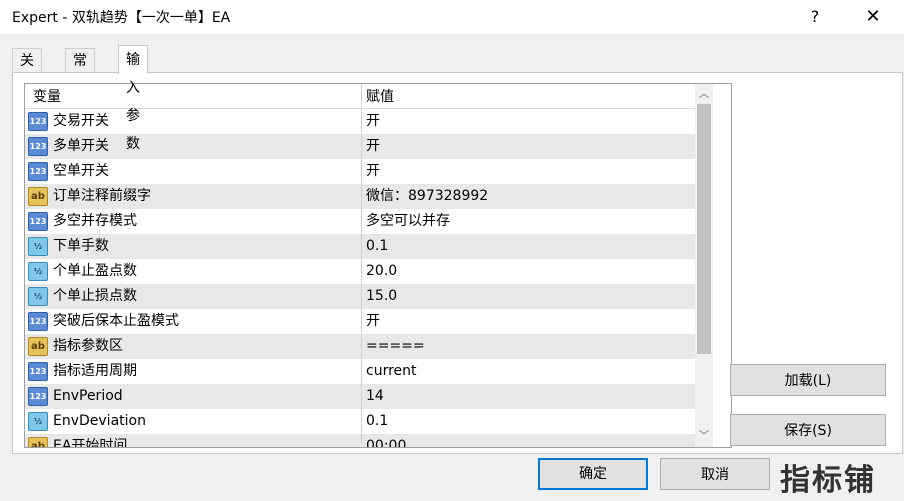 This screenshot has height=501, width=904. Describe the element at coordinates (391, 371) in the screenshot. I see `row-value: current` at that location.